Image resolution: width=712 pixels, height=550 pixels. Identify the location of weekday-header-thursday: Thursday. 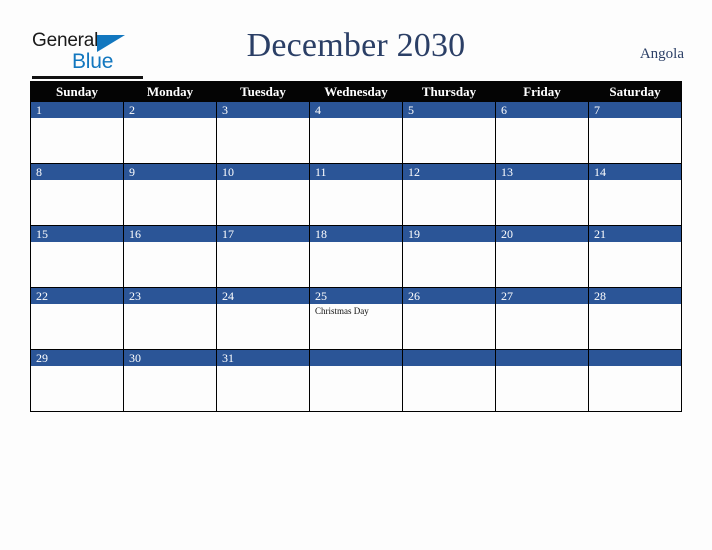
(449, 91).